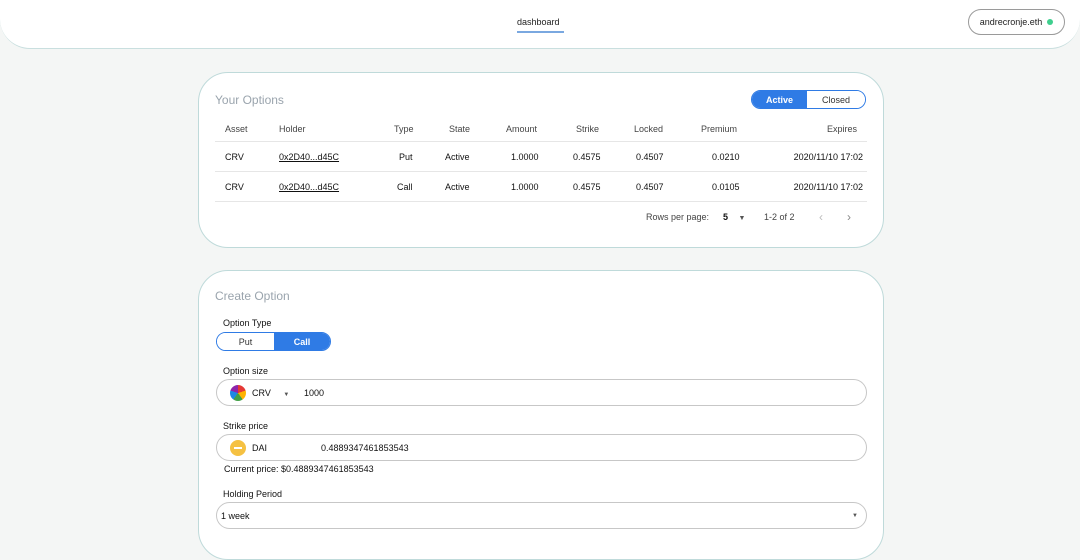 The height and width of the screenshot is (560, 1080). I want to click on cell-premium: 0.0210, so click(726, 156).